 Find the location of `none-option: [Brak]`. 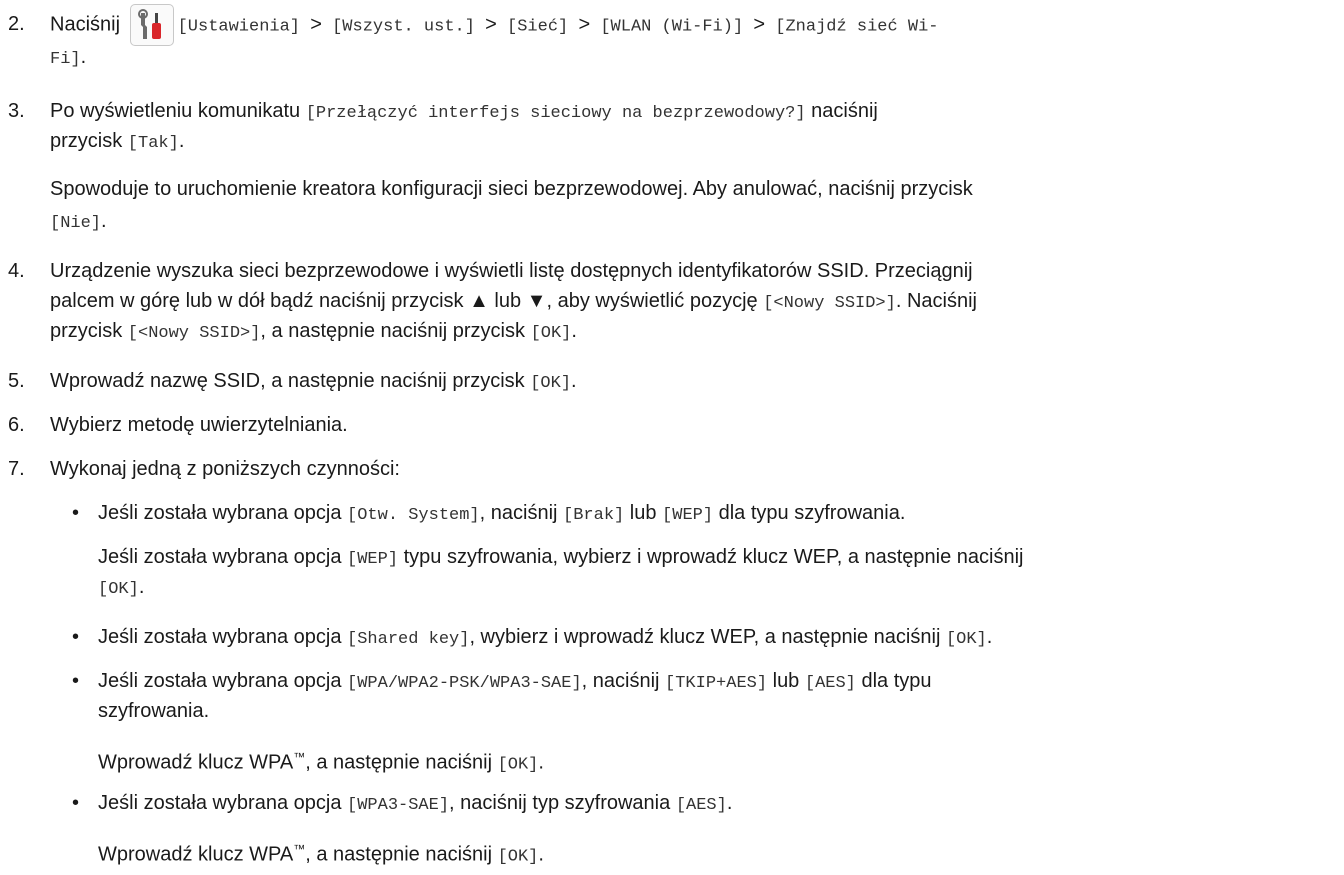

none-option: [Brak] is located at coordinates (594, 515).